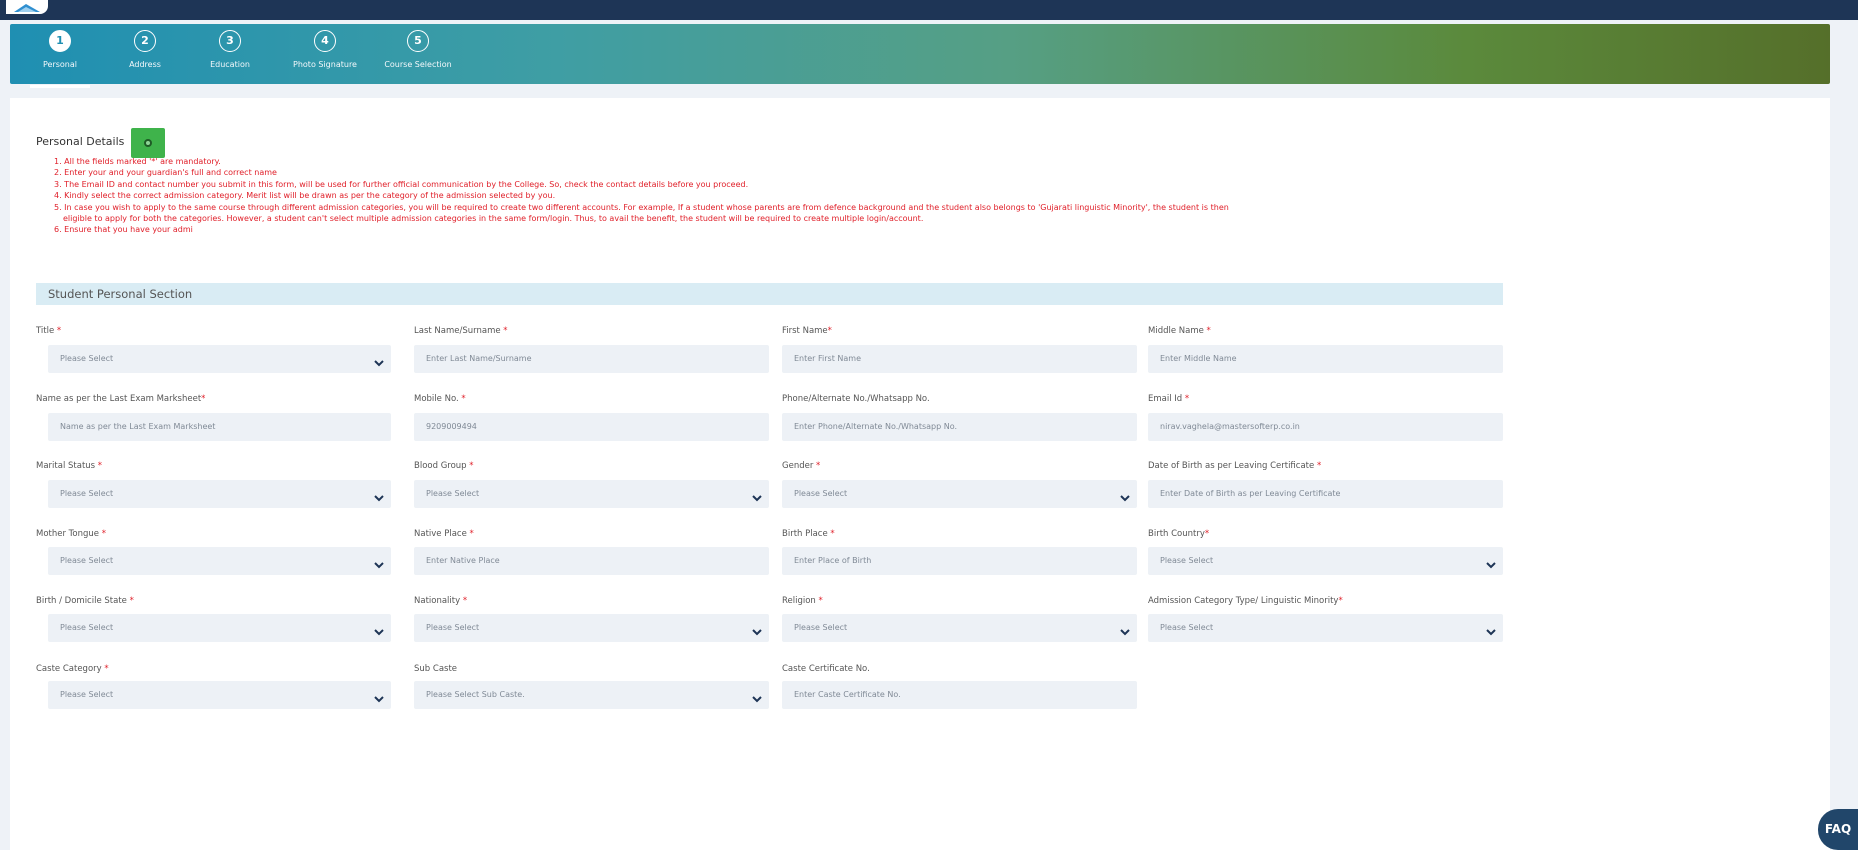 This screenshot has width=1858, height=850. I want to click on text-input: Enter Caste Certificate No., so click(959, 695).